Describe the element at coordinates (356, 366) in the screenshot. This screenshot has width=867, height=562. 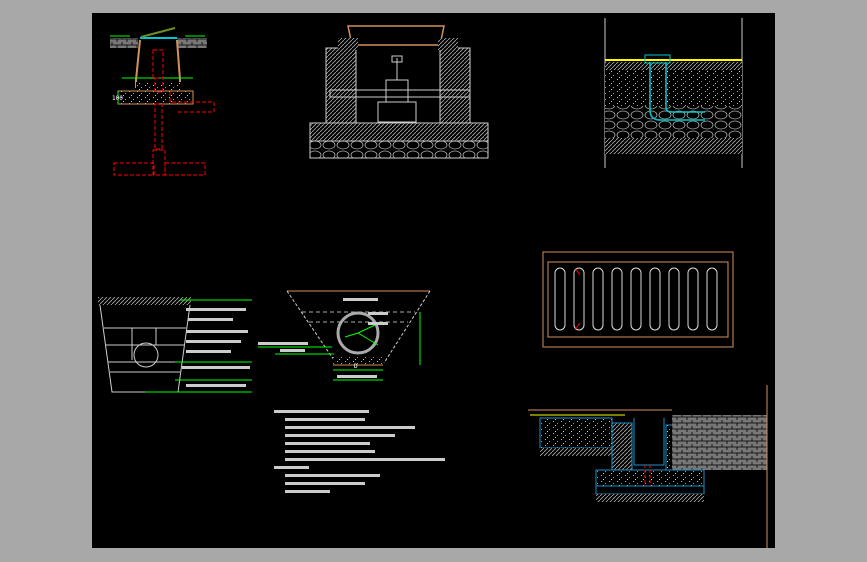
I see `pipe-diameter-label: D` at that location.